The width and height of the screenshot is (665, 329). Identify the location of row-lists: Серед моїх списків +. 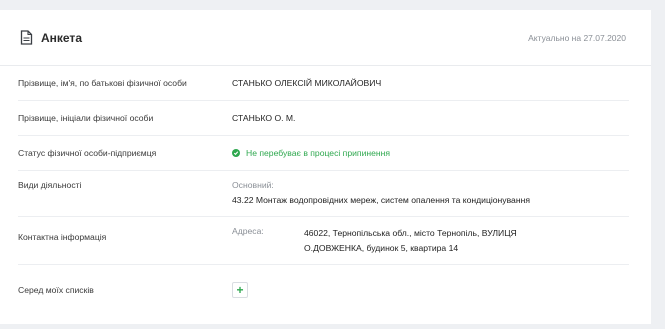
(323, 290).